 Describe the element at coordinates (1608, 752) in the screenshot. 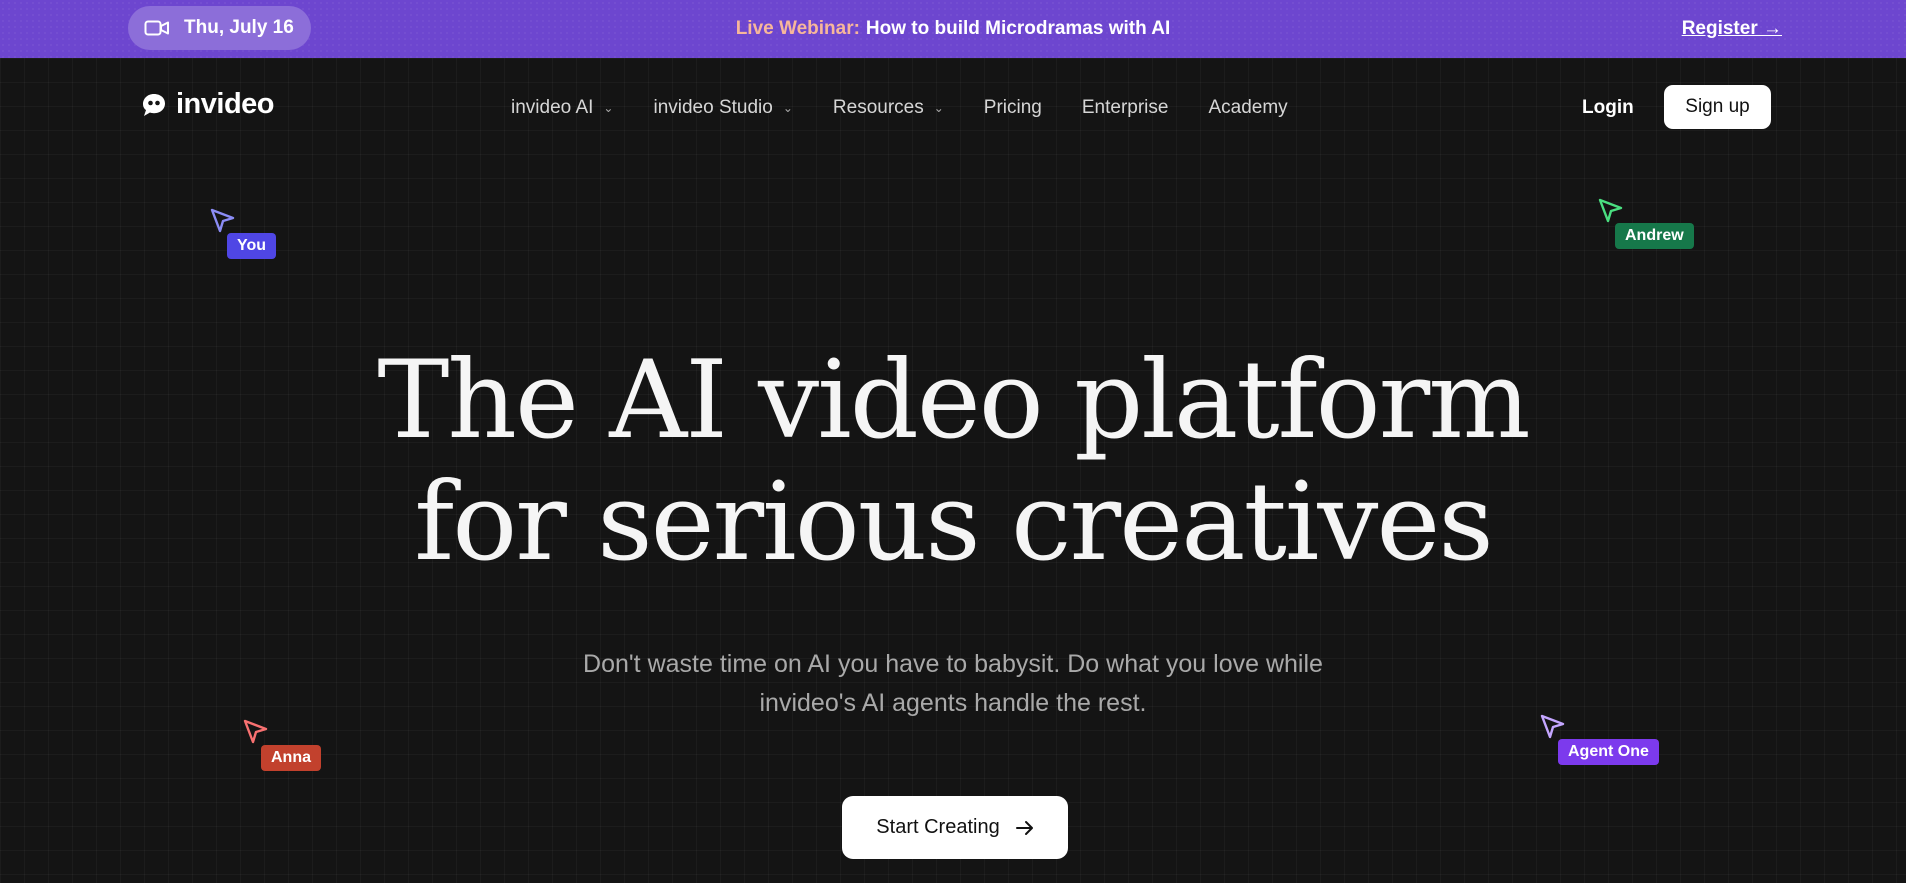

I see `cursor-label-agent-one: Agent One` at that location.